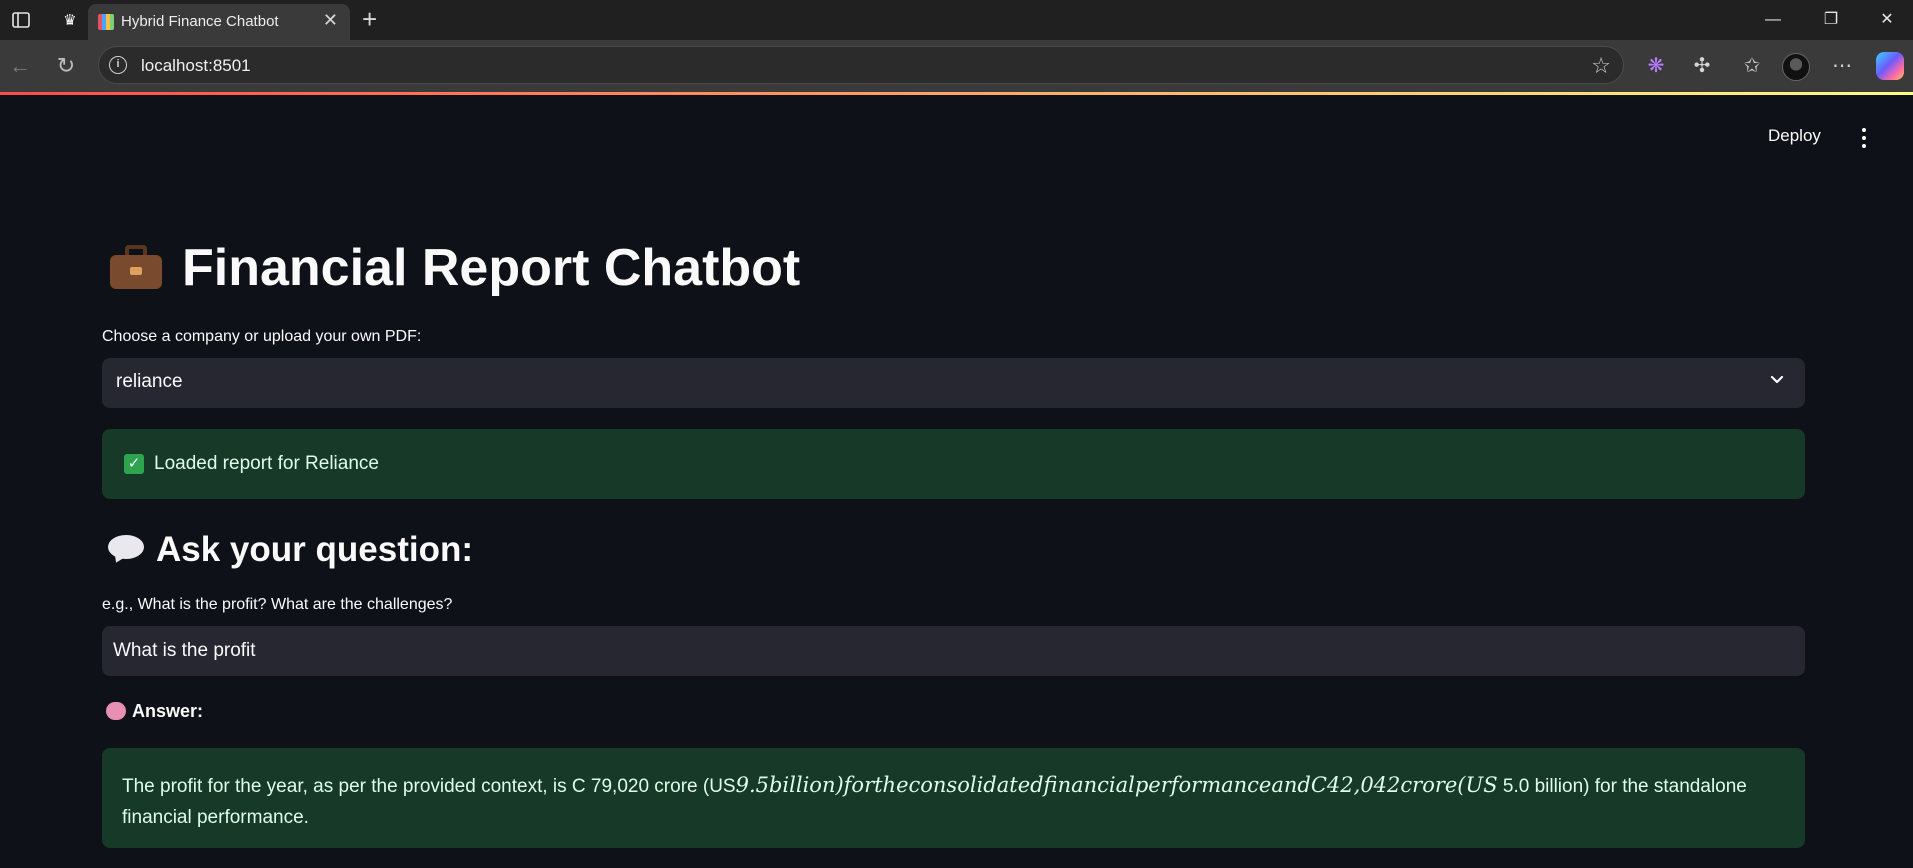  I want to click on answer-label: Answer:, so click(154, 711).